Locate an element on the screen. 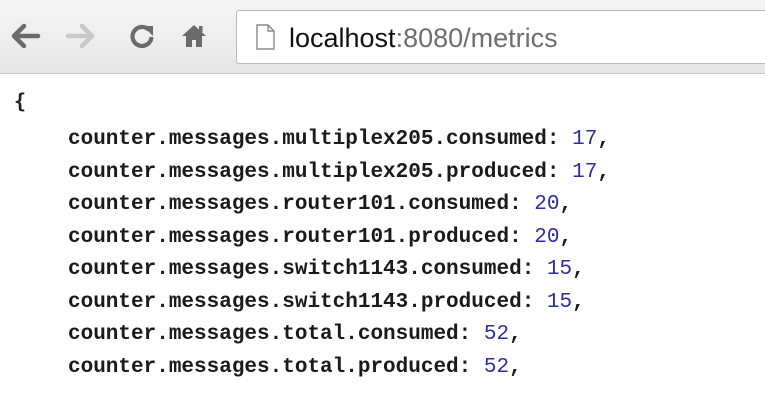 Image resolution: width=765 pixels, height=394 pixels. page-icon is located at coordinates (265, 37).